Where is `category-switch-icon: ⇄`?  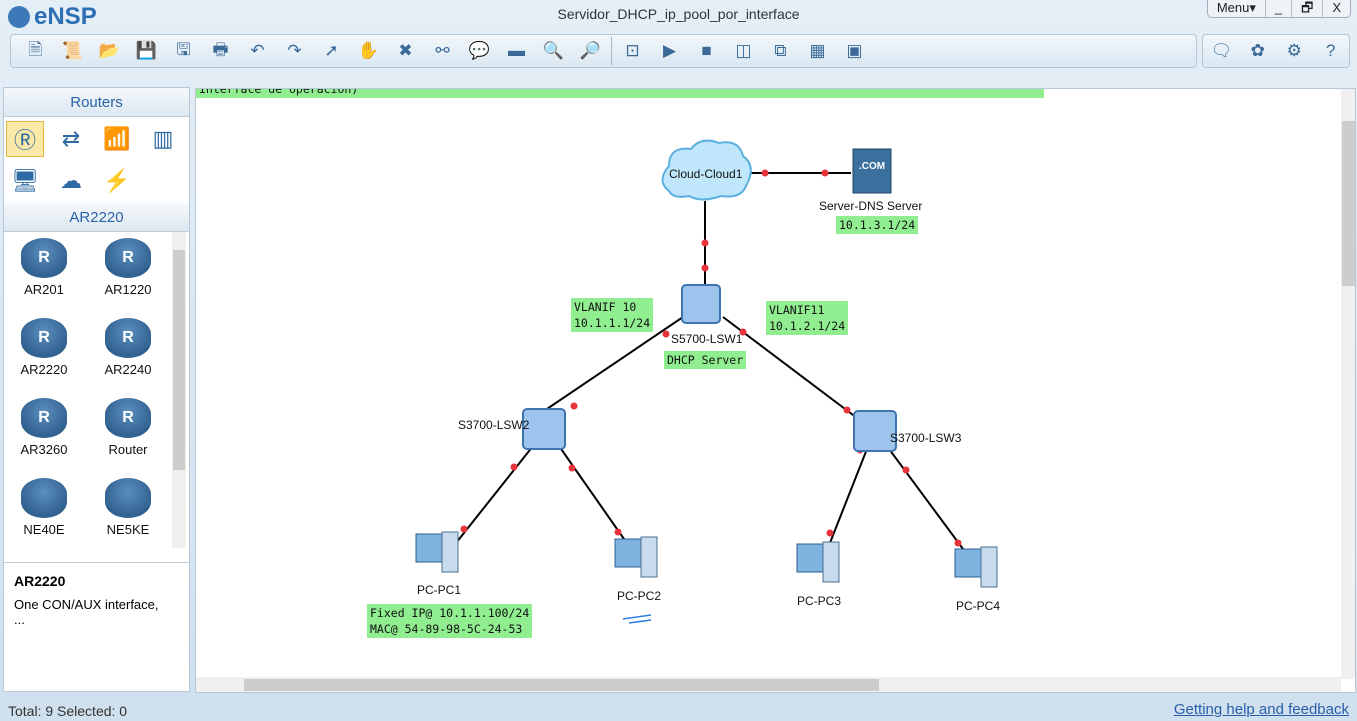
category-switch-icon: ⇄ is located at coordinates (71, 139).